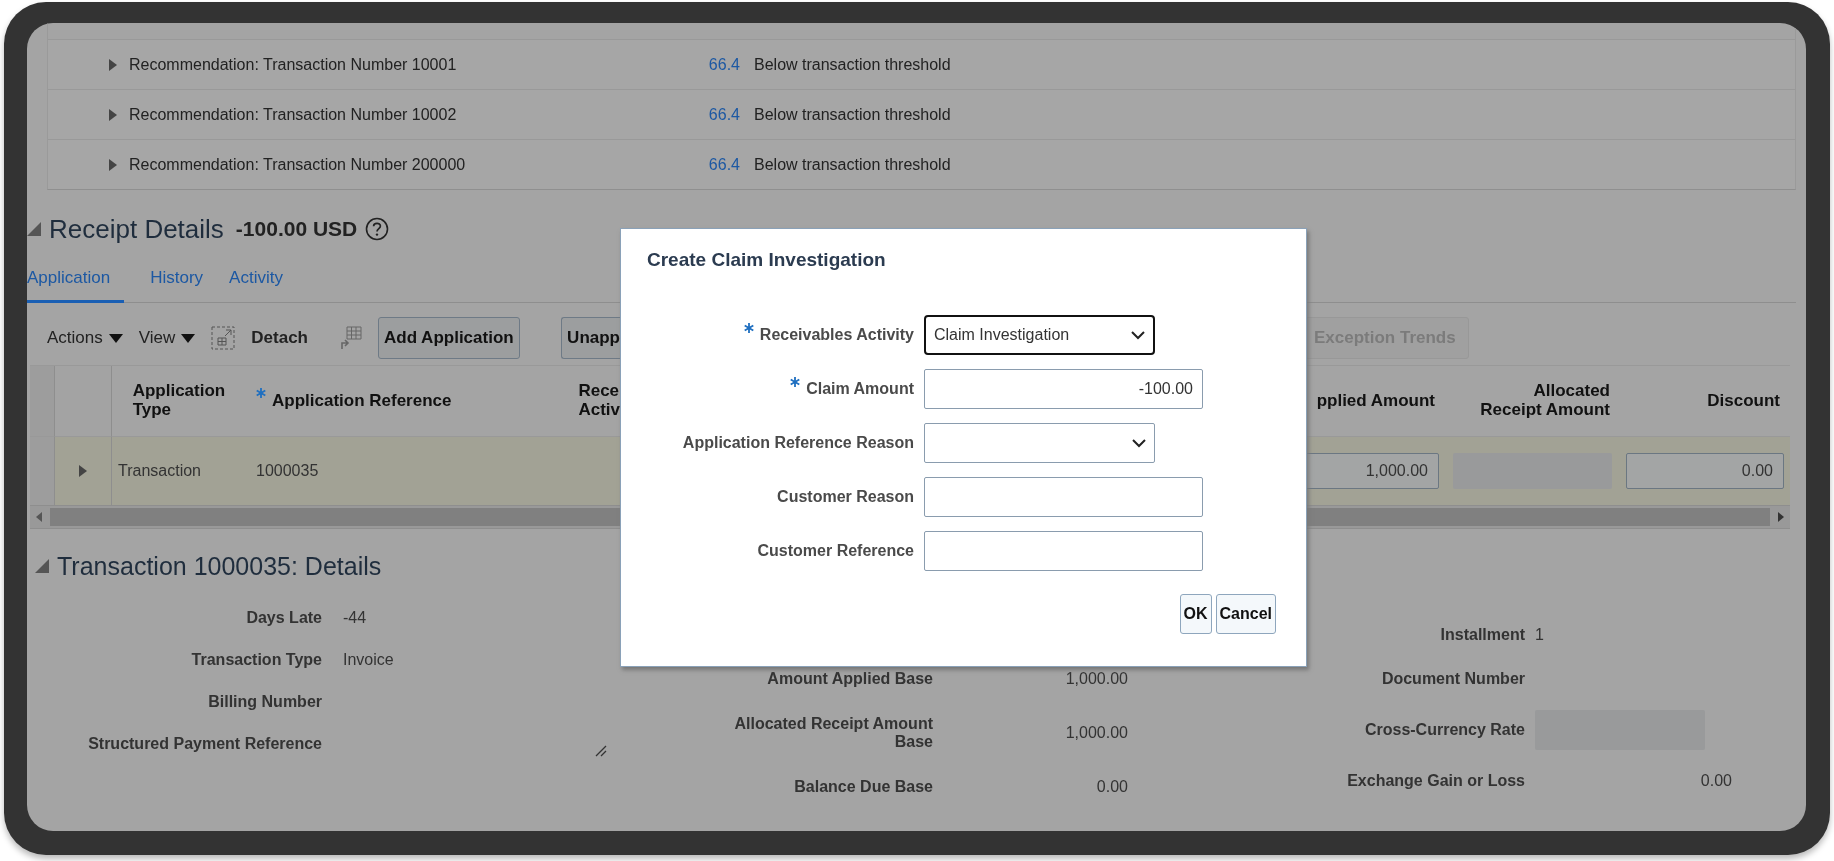 Image resolution: width=1834 pixels, height=861 pixels. Describe the element at coordinates (1743, 401) in the screenshot. I see `column-header: Discount` at that location.